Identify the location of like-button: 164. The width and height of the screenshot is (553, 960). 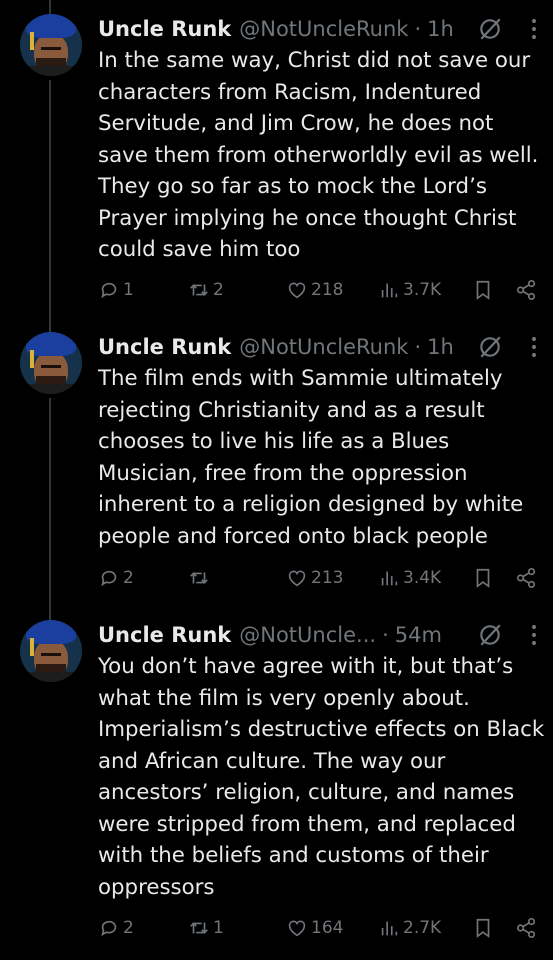
(314, 928).